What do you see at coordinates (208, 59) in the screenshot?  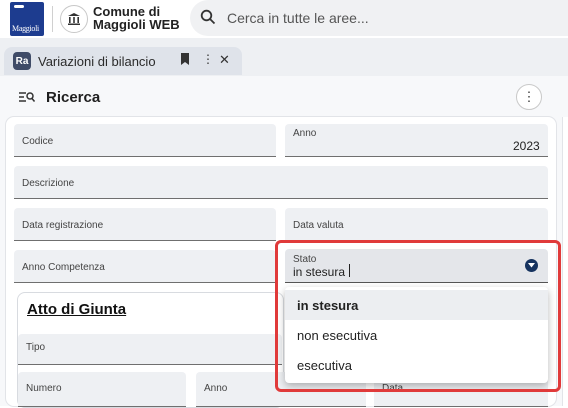 I see `tab-menu-icon: ⋮` at bounding box center [208, 59].